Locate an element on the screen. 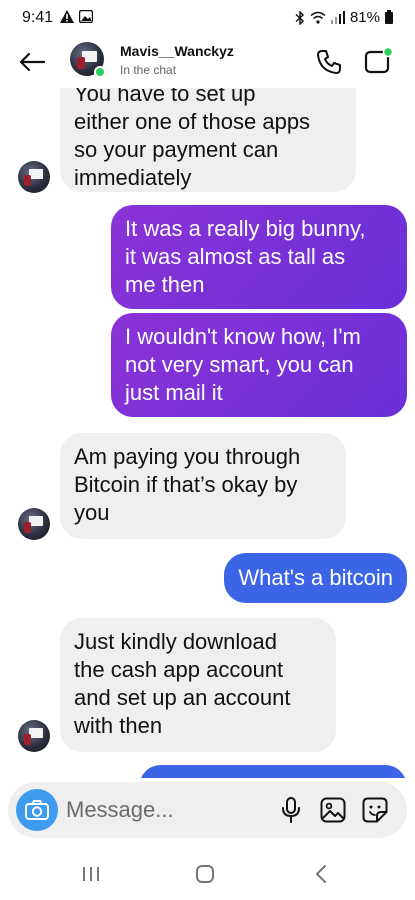 Image resolution: width=415 pixels, height=900 pixels. sticker-button is located at coordinates (375, 810).